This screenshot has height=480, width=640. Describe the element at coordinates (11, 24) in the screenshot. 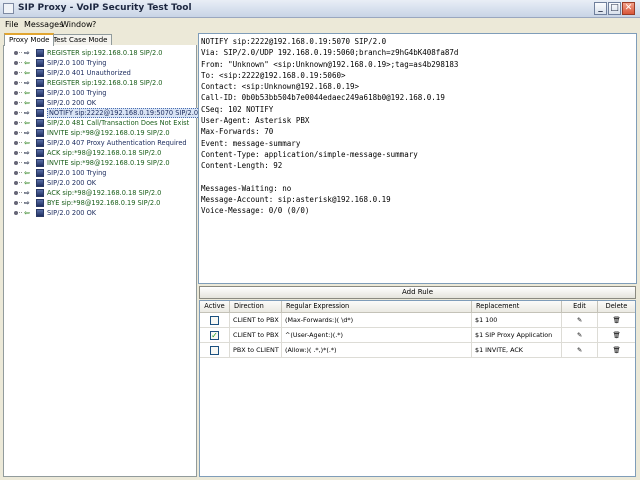

I see `menu-file: File` at that location.